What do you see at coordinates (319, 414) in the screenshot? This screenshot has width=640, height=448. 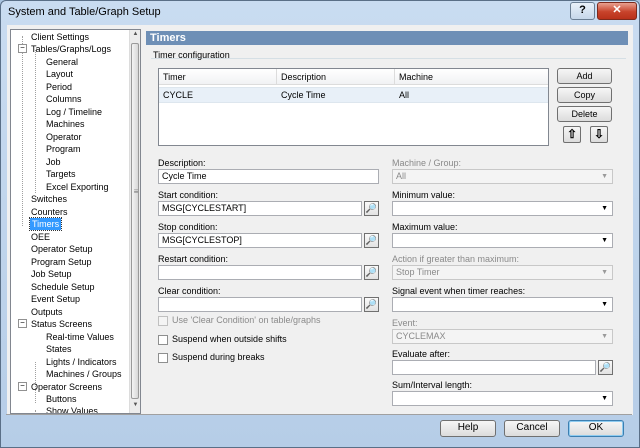 I see `footer-divider` at bounding box center [319, 414].